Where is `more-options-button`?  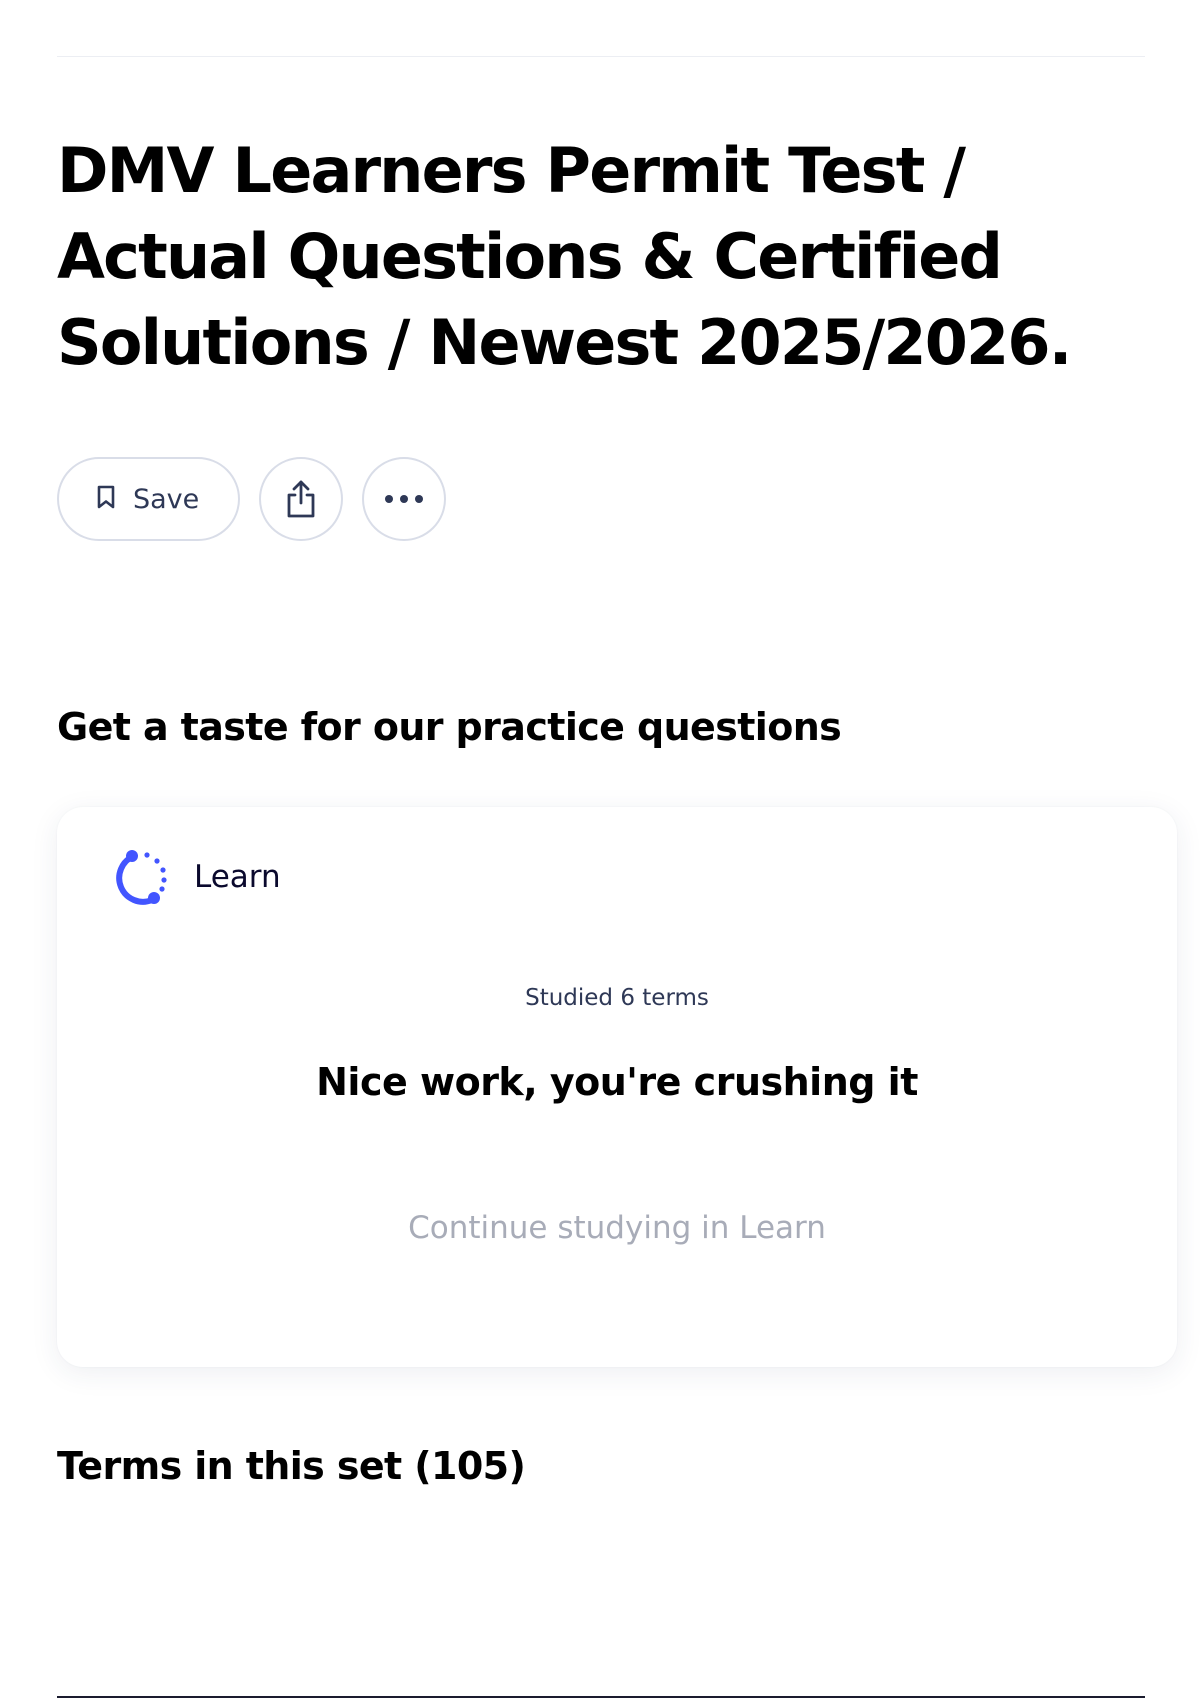 more-options-button is located at coordinates (404, 499).